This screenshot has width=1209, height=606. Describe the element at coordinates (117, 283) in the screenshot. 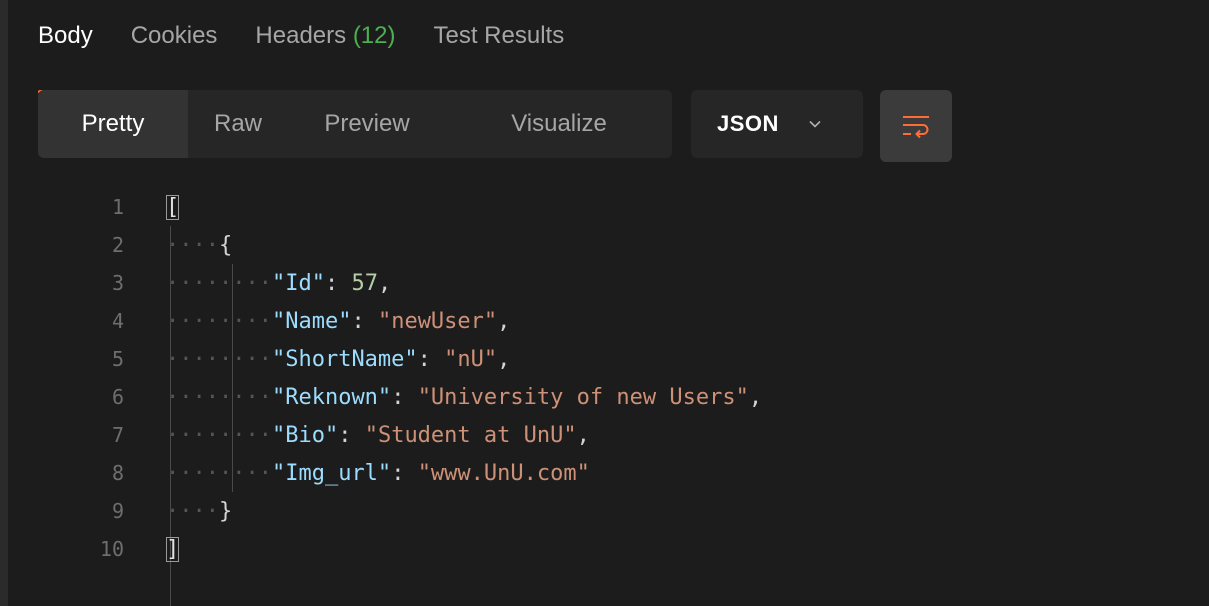

I see `line-number: 3` at that location.